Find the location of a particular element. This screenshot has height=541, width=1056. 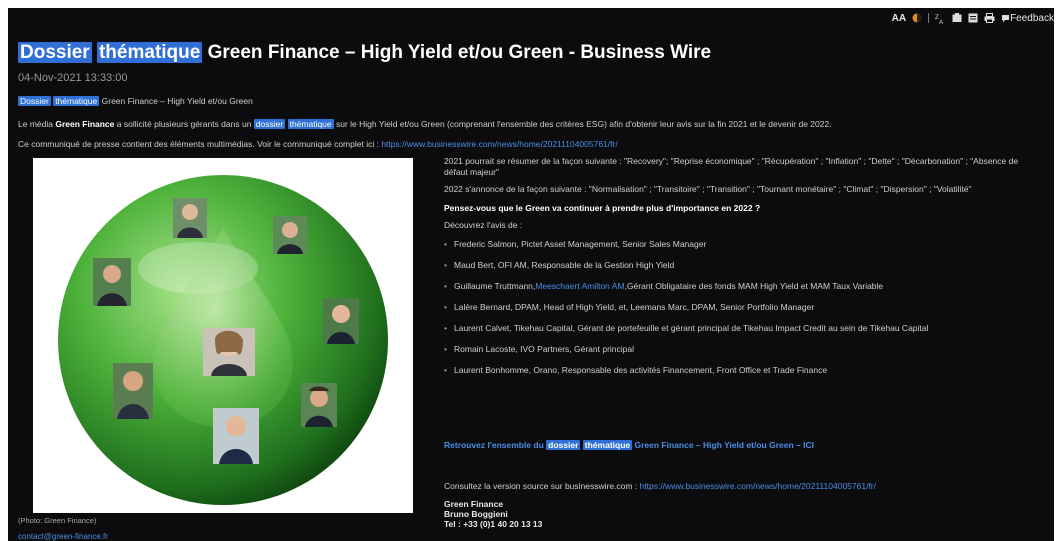

reader-icon is located at coordinates (973, 18).